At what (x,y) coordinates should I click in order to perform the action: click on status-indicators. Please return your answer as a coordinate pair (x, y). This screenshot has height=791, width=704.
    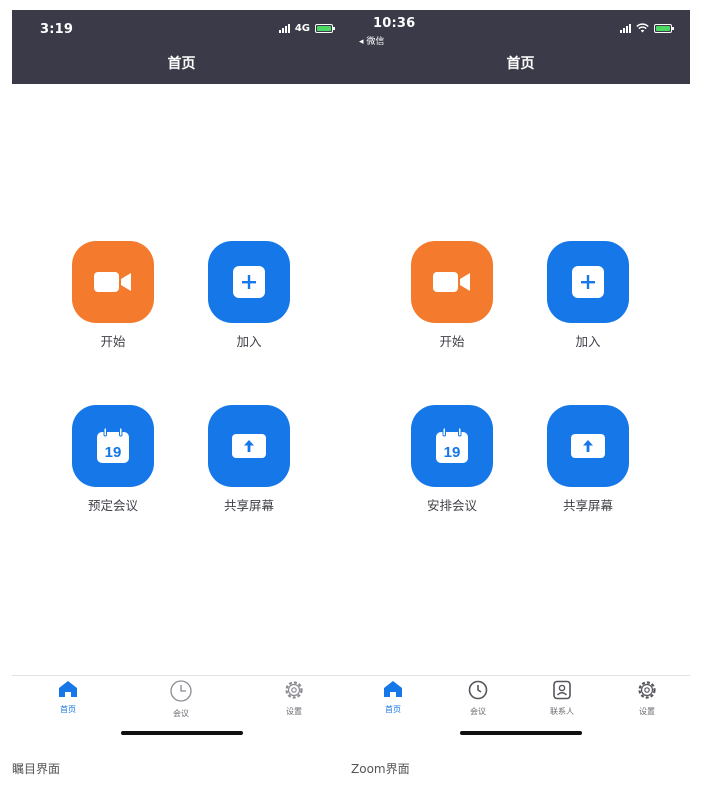
    Looking at the image, I should click on (647, 28).